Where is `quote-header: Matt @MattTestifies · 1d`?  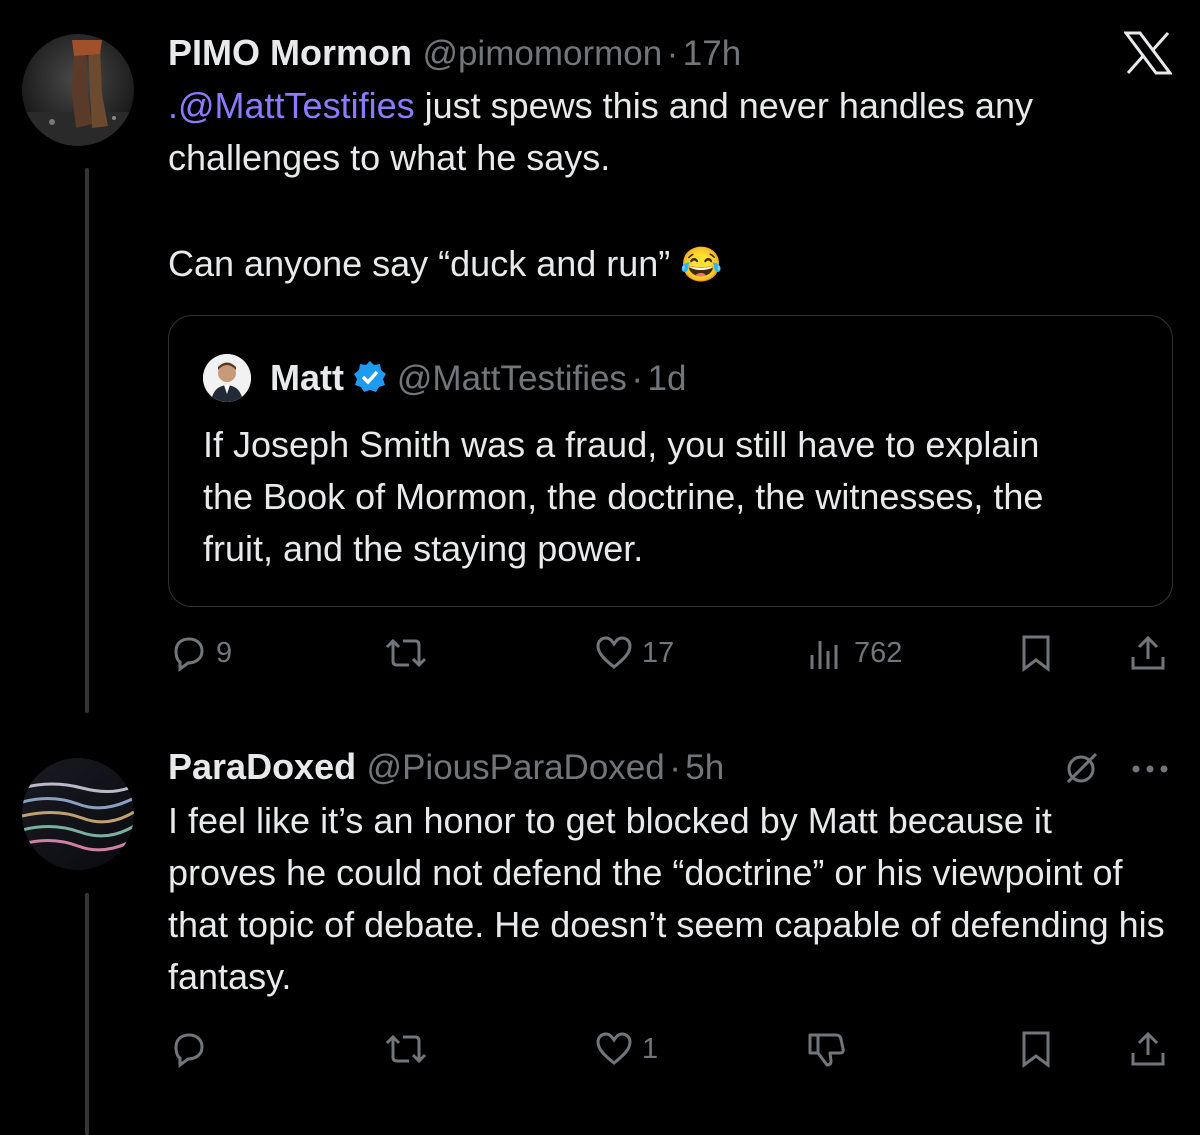
quote-header: Matt @MattTestifies · 1d is located at coordinates (478, 378).